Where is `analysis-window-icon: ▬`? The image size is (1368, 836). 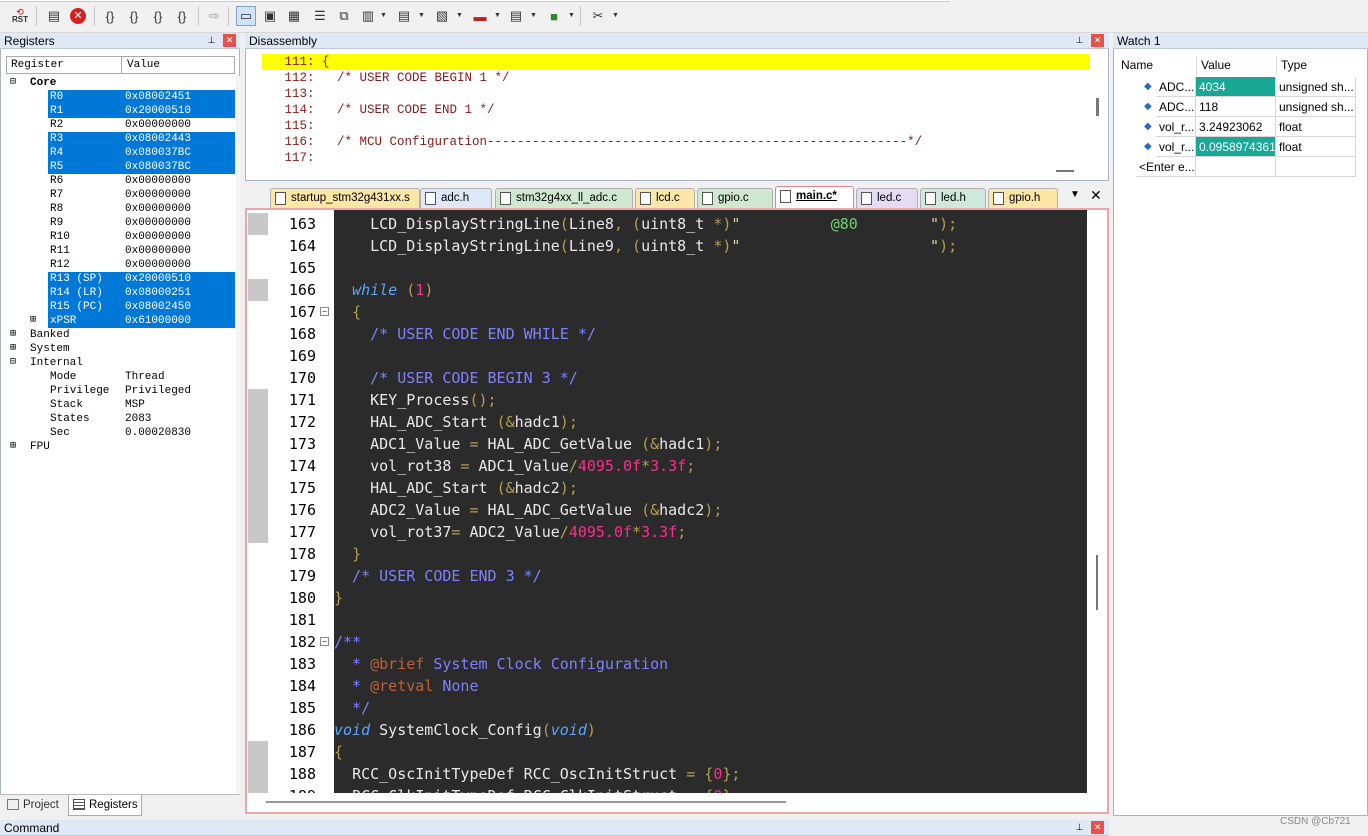
analysis-window-icon: ▬ is located at coordinates (480, 16).